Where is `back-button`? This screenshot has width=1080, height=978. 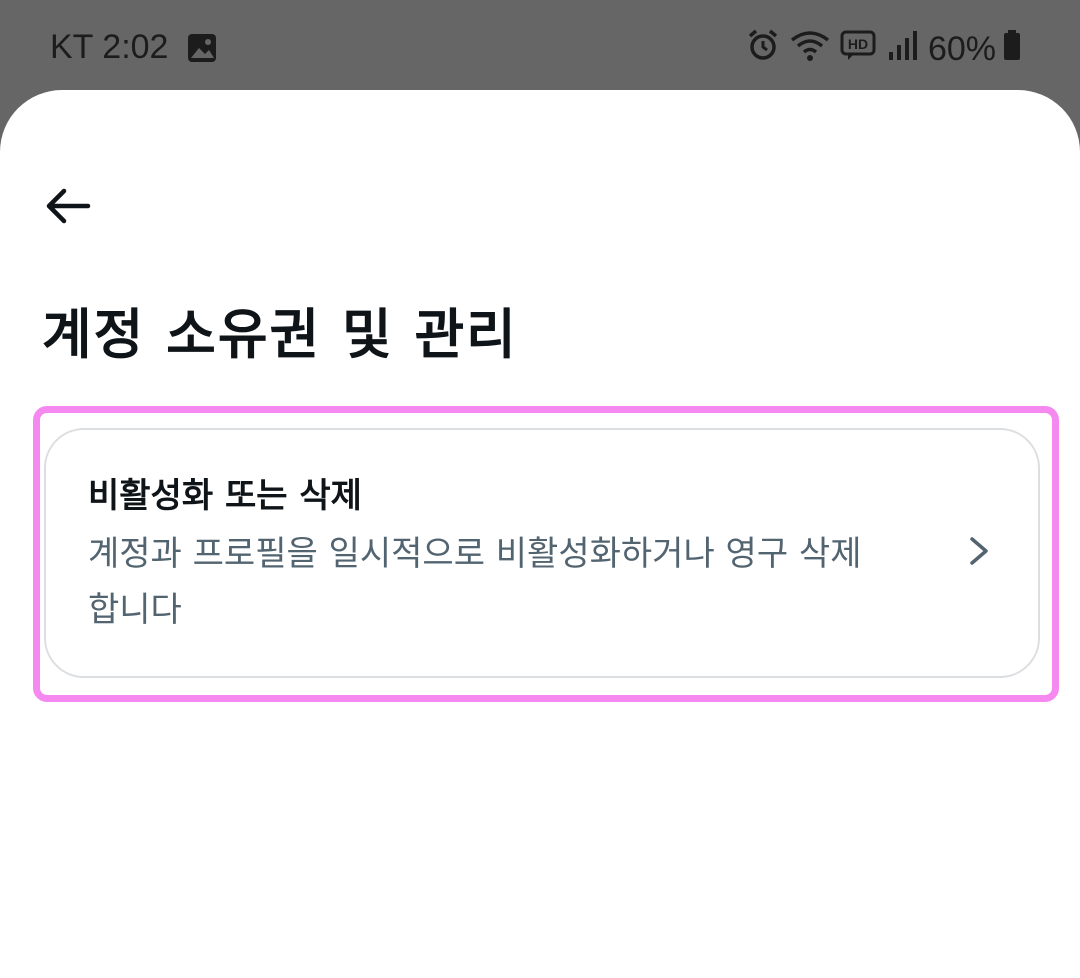 back-button is located at coordinates (68, 206).